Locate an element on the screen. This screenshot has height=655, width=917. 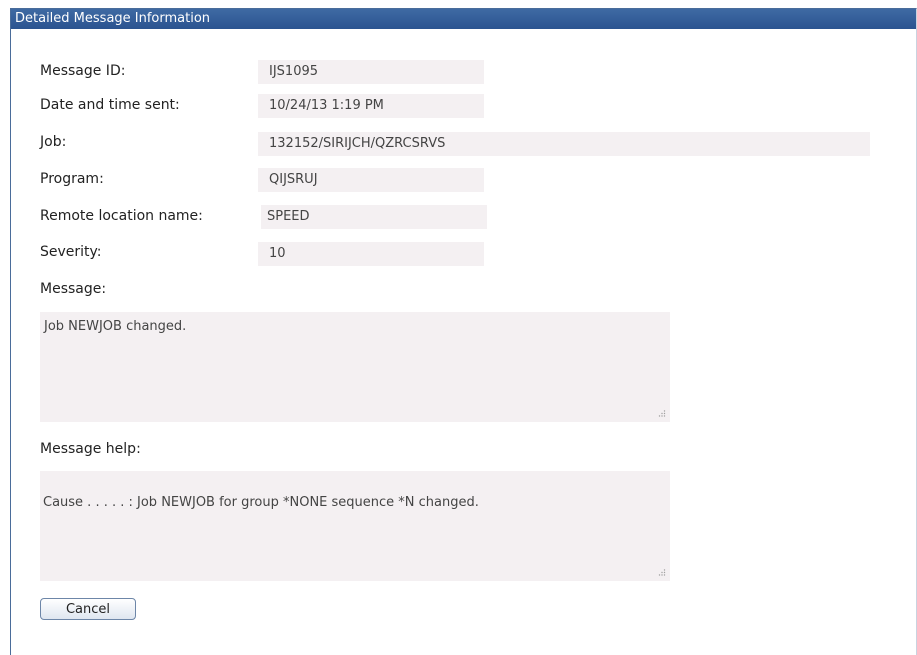
cancel-button: Cancel is located at coordinates (88, 609).